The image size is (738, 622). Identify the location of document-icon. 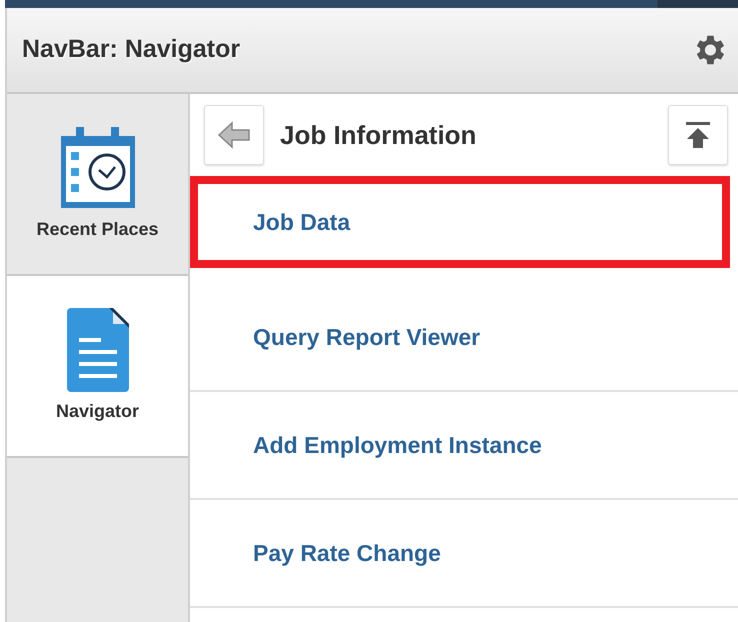
(97, 350).